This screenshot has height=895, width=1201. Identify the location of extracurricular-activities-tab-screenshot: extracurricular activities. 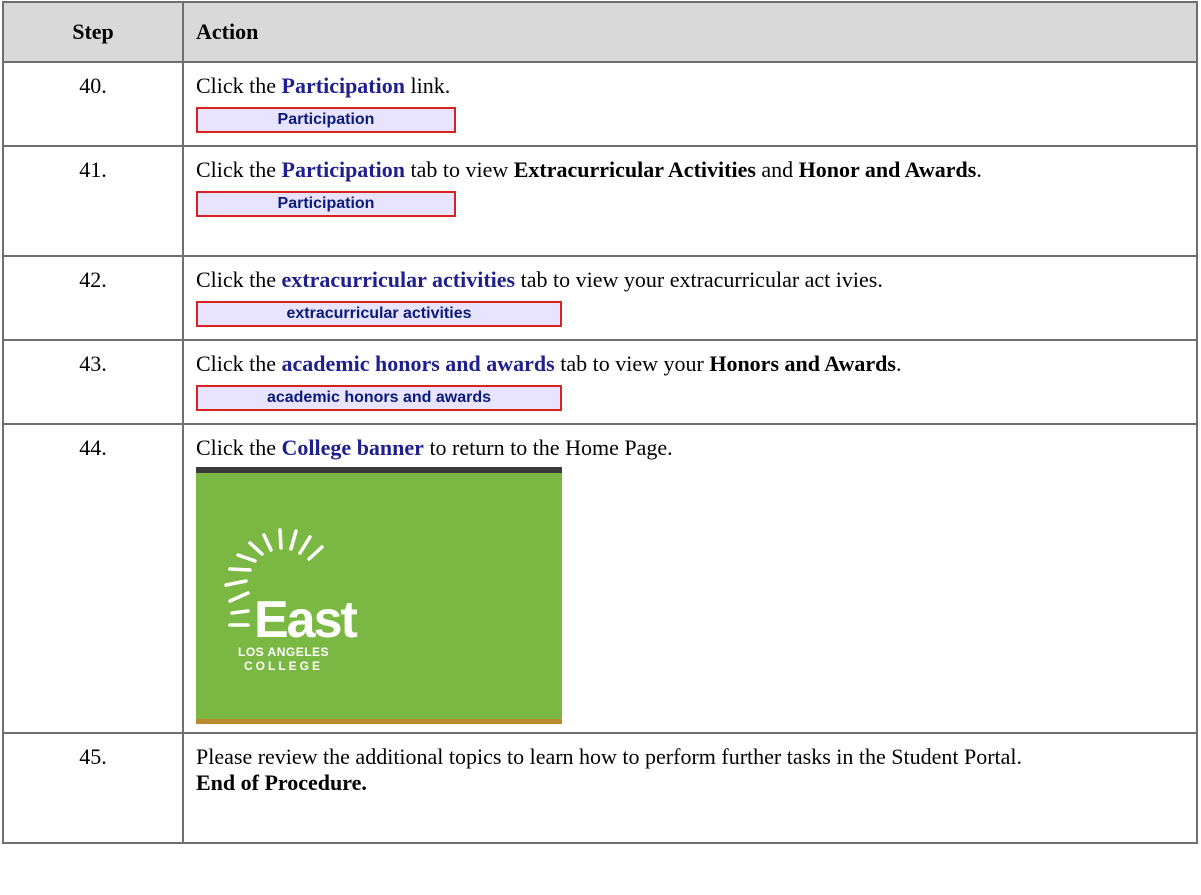
(379, 314).